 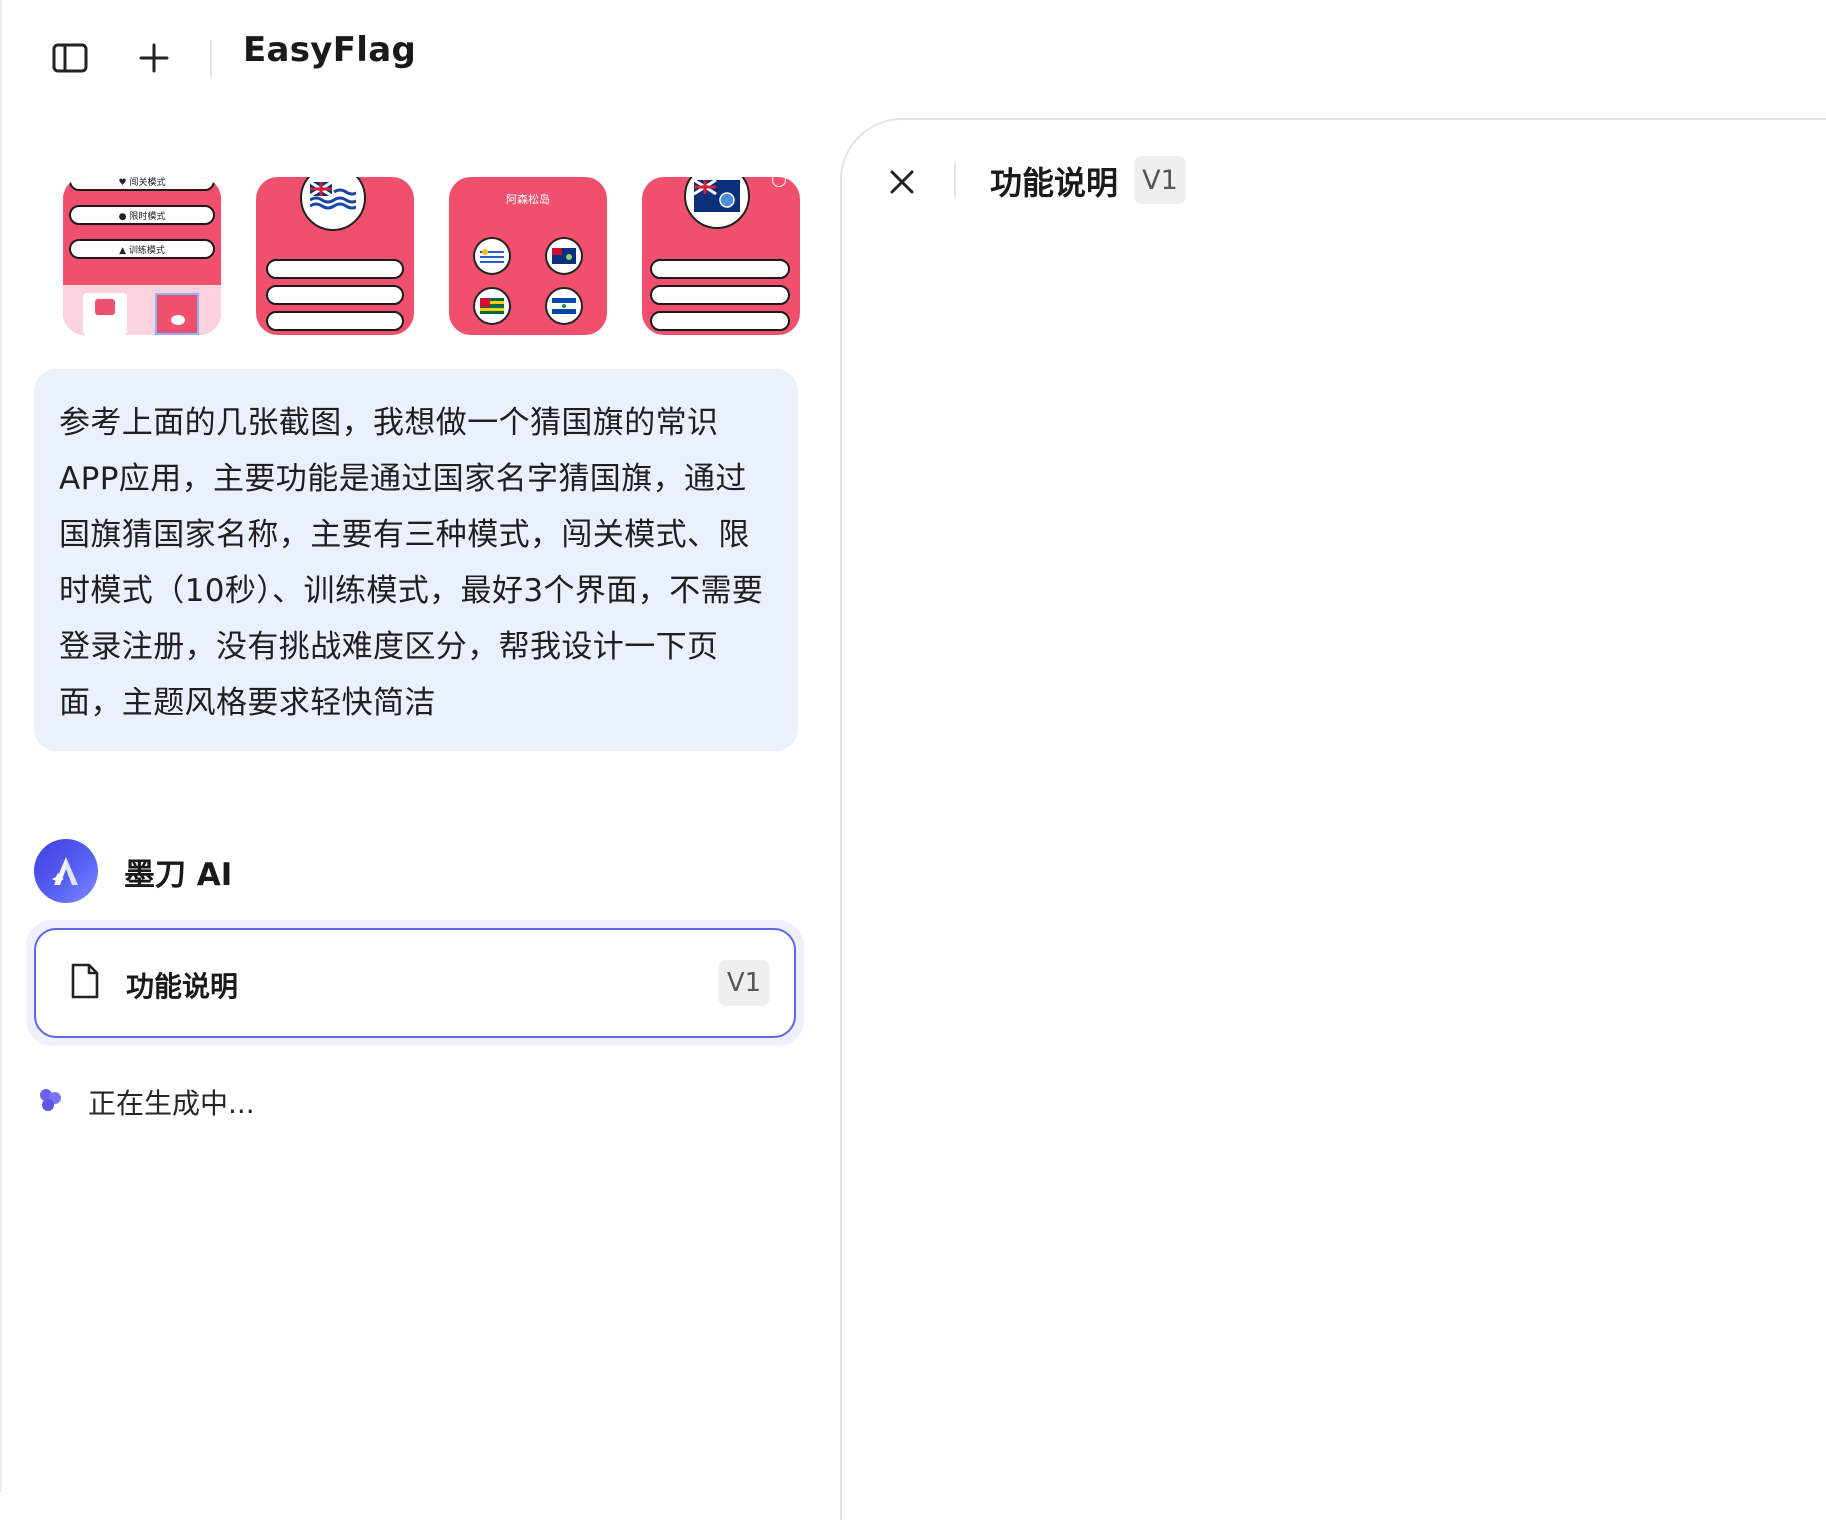 I want to click on screenshot-thumbnail-1: ♥ 闯关模式 ● 限时模式 ▲ 训练模式, so click(x=142, y=256).